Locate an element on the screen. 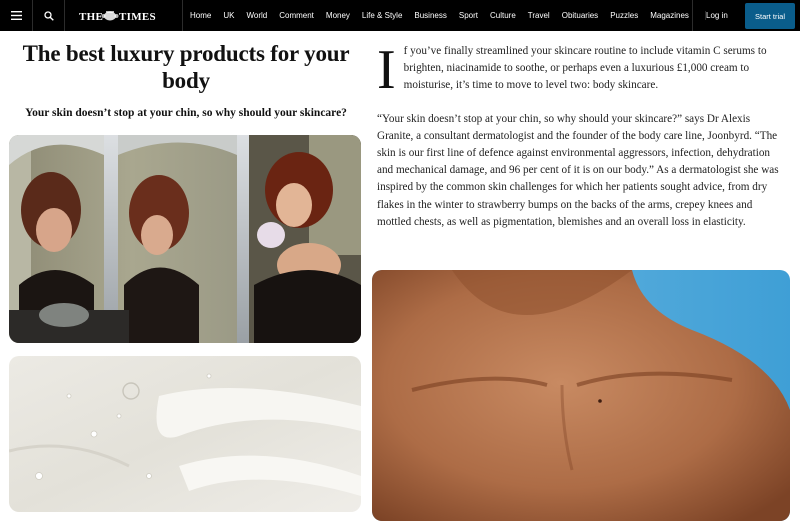 This screenshot has width=800, height=523. nav-link-home: Home is located at coordinates (200, 15).